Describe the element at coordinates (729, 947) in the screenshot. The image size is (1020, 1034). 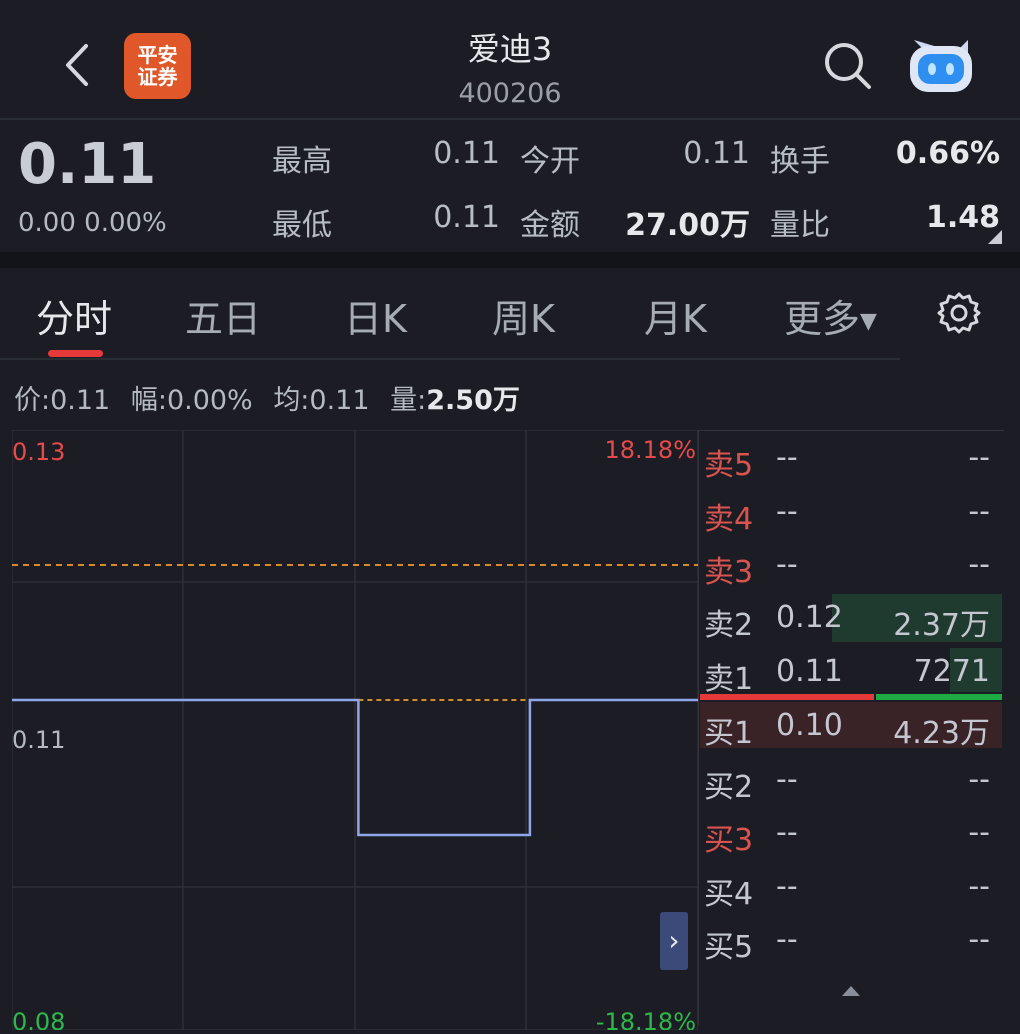
I see `bid-level-label: 买5` at that location.